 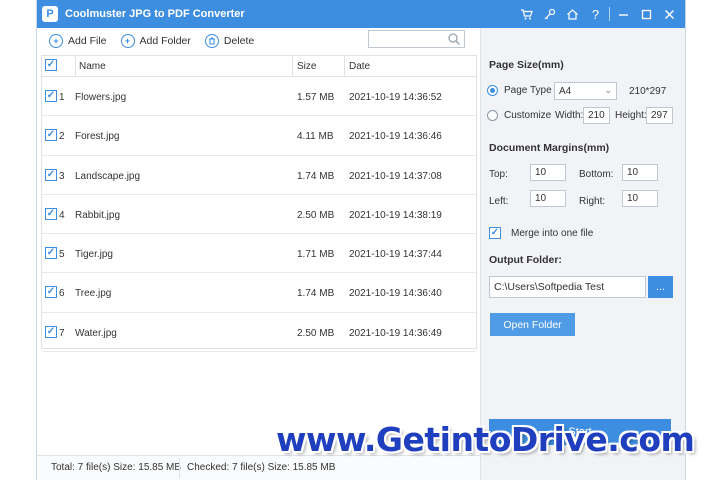 What do you see at coordinates (585, 91) in the screenshot?
I see `page-type-select: A4 ⌄` at bounding box center [585, 91].